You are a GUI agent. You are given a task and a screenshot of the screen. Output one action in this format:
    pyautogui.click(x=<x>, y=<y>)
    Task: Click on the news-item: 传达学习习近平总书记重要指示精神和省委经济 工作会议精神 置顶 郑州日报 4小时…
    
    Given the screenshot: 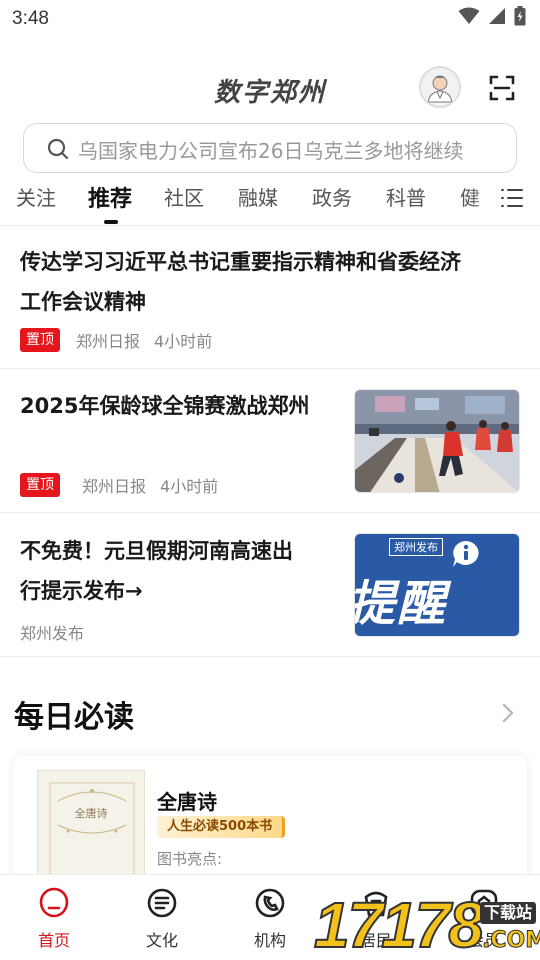 What is the action you would take?
    pyautogui.click(x=270, y=297)
    